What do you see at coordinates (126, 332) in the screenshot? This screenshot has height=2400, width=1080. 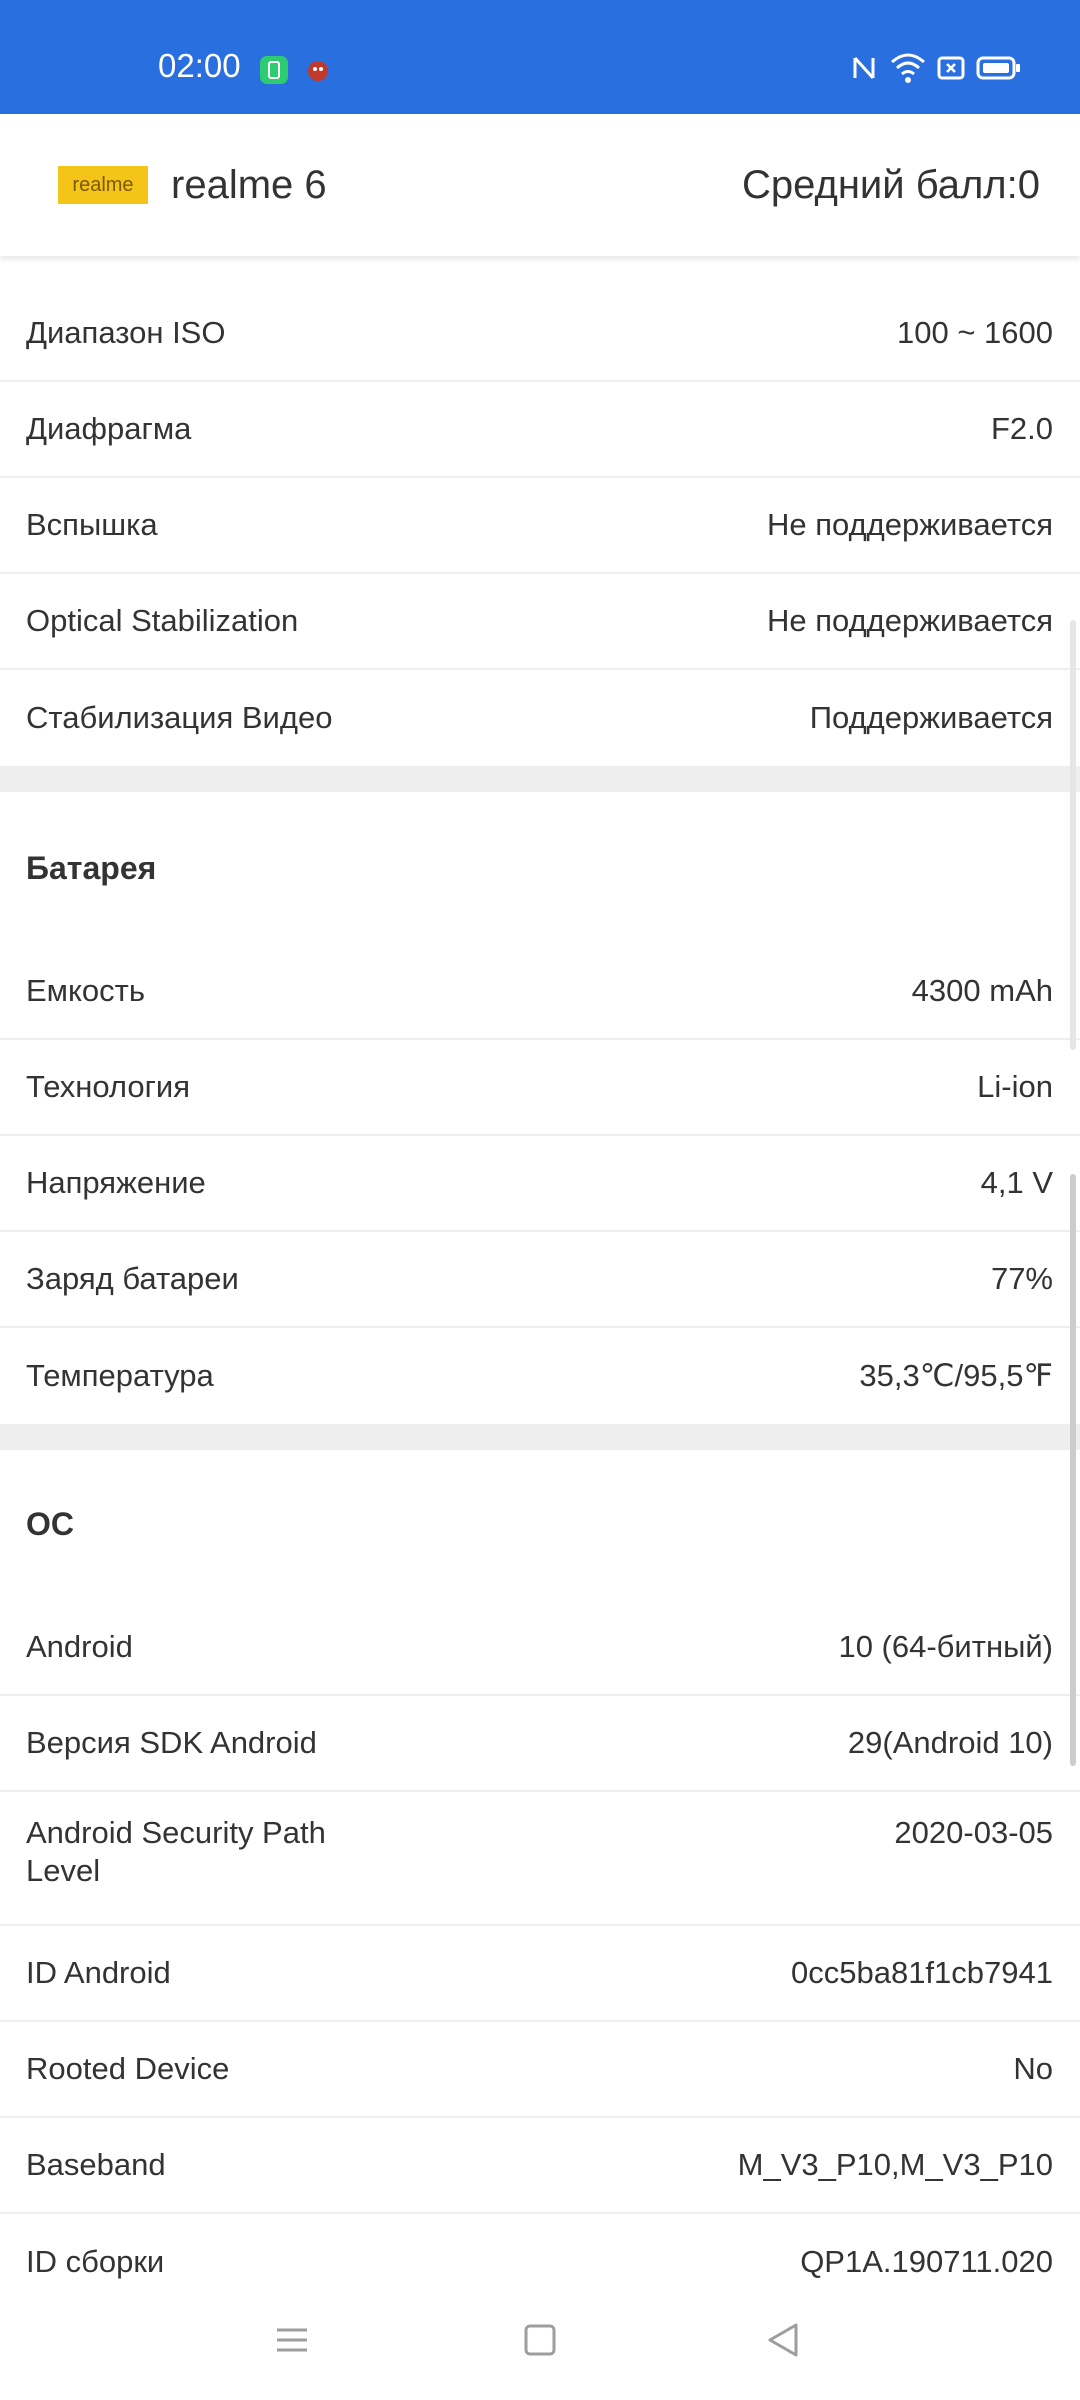 I see `info-label: Диапазон ISO` at bounding box center [126, 332].